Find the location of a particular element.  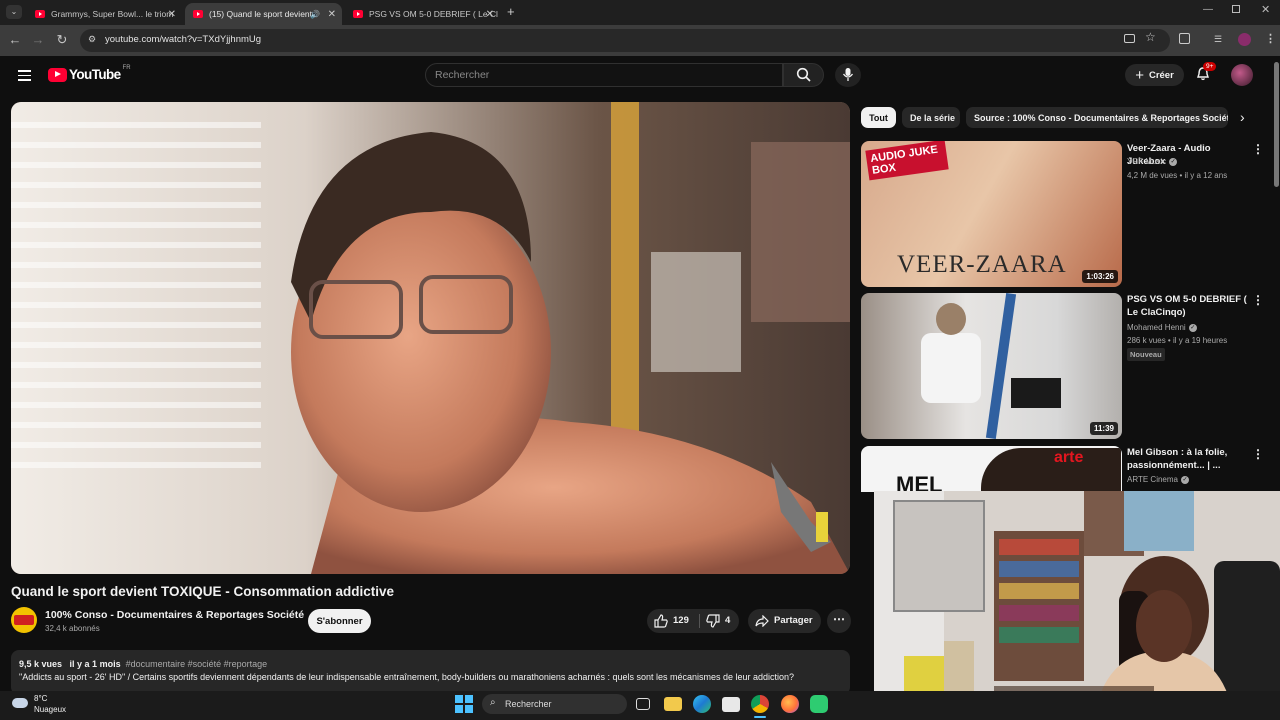

thumbnail-tag: arte is located at coordinates (1069, 457).